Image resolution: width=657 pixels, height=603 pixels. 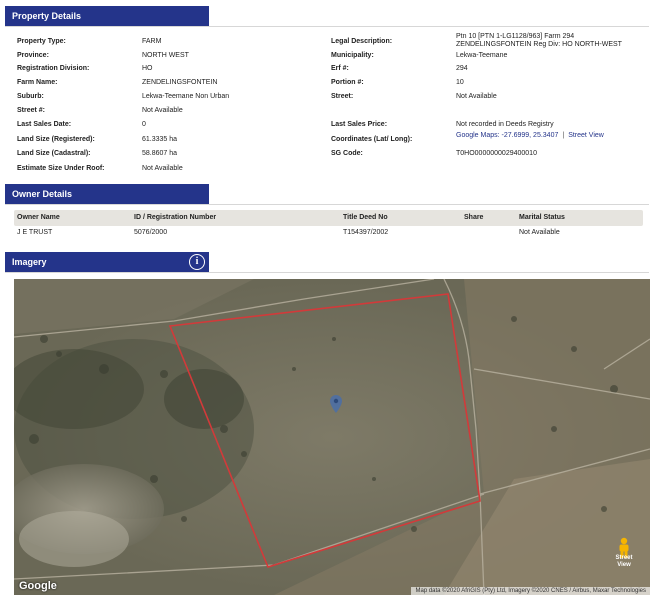 I want to click on last-sales-price-label: Last Sales Price:, so click(x=359, y=124).